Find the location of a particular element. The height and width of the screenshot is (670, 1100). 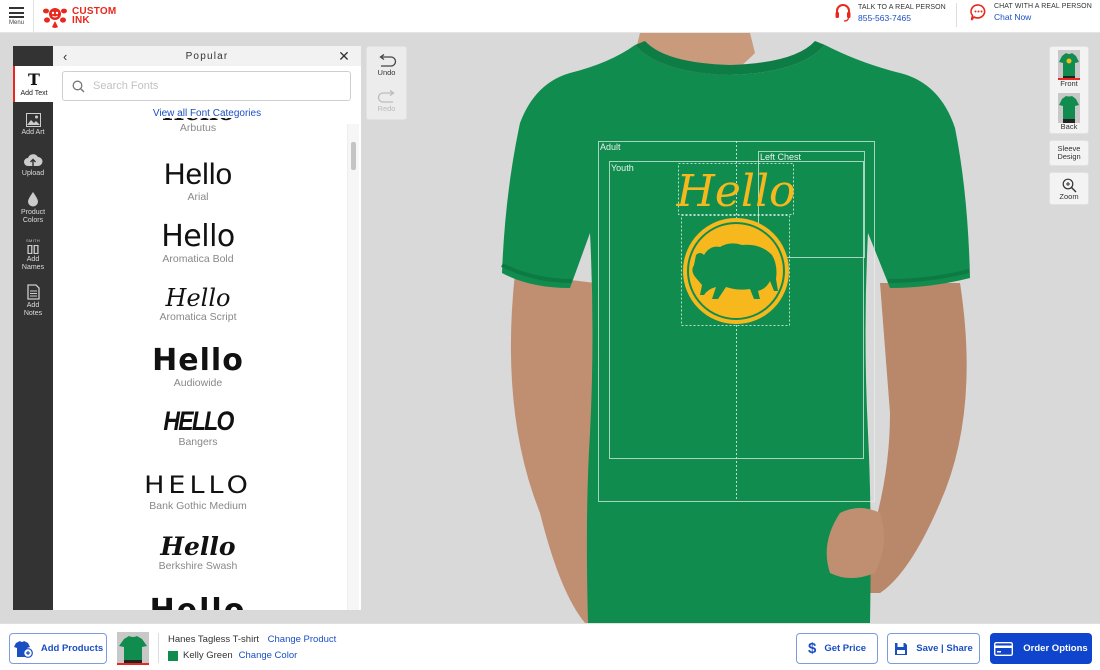

rail-item-add-art: Add Art is located at coordinates (33, 123).